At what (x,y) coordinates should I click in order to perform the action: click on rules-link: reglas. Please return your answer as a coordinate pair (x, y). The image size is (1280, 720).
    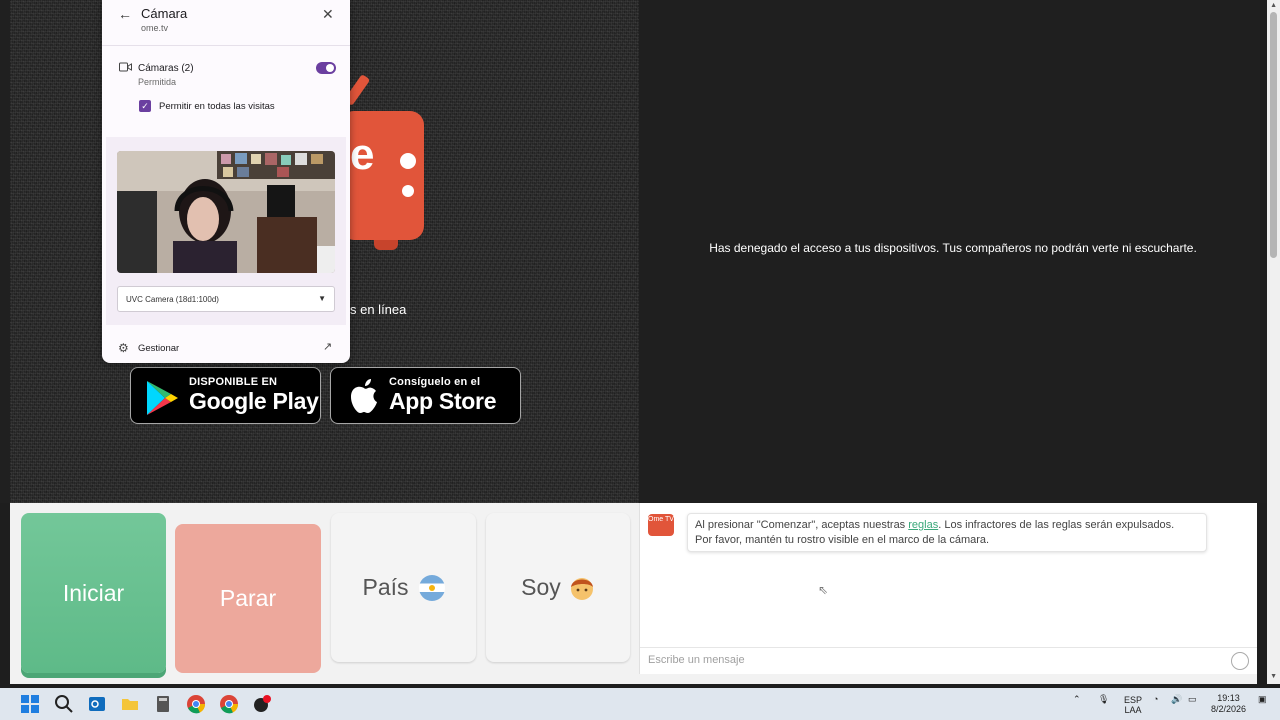
    Looking at the image, I should click on (923, 525).